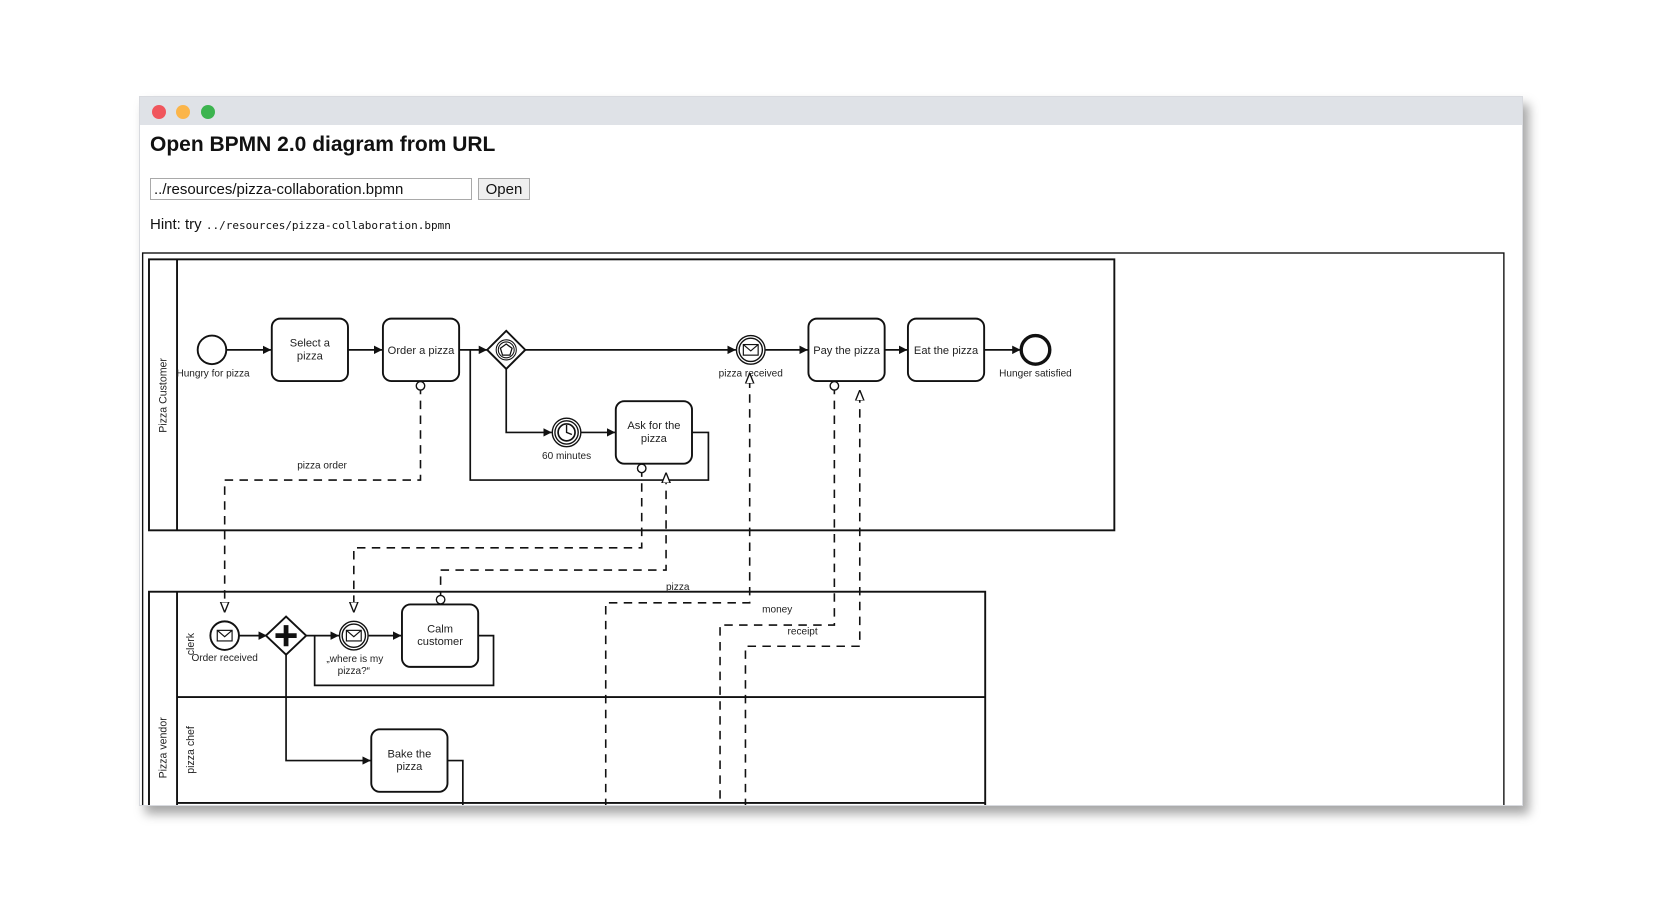 Image resolution: width=1660 pixels, height=901 pixels. I want to click on task-select-label-2: pizza, so click(310, 356).